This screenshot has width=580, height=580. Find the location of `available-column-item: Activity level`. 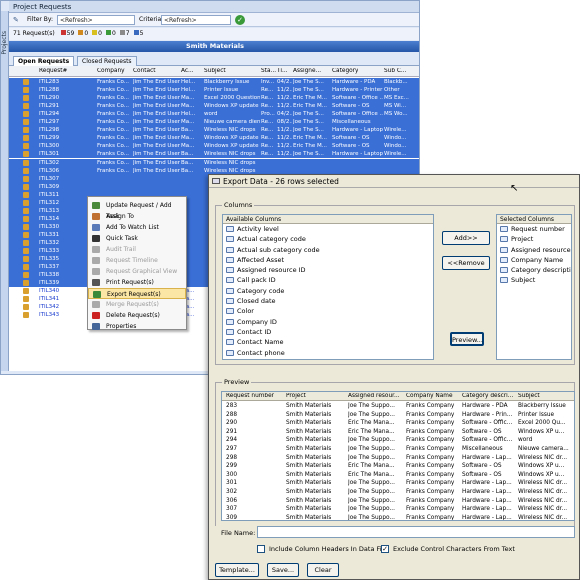

available-column-item: Activity level is located at coordinates (328, 229).